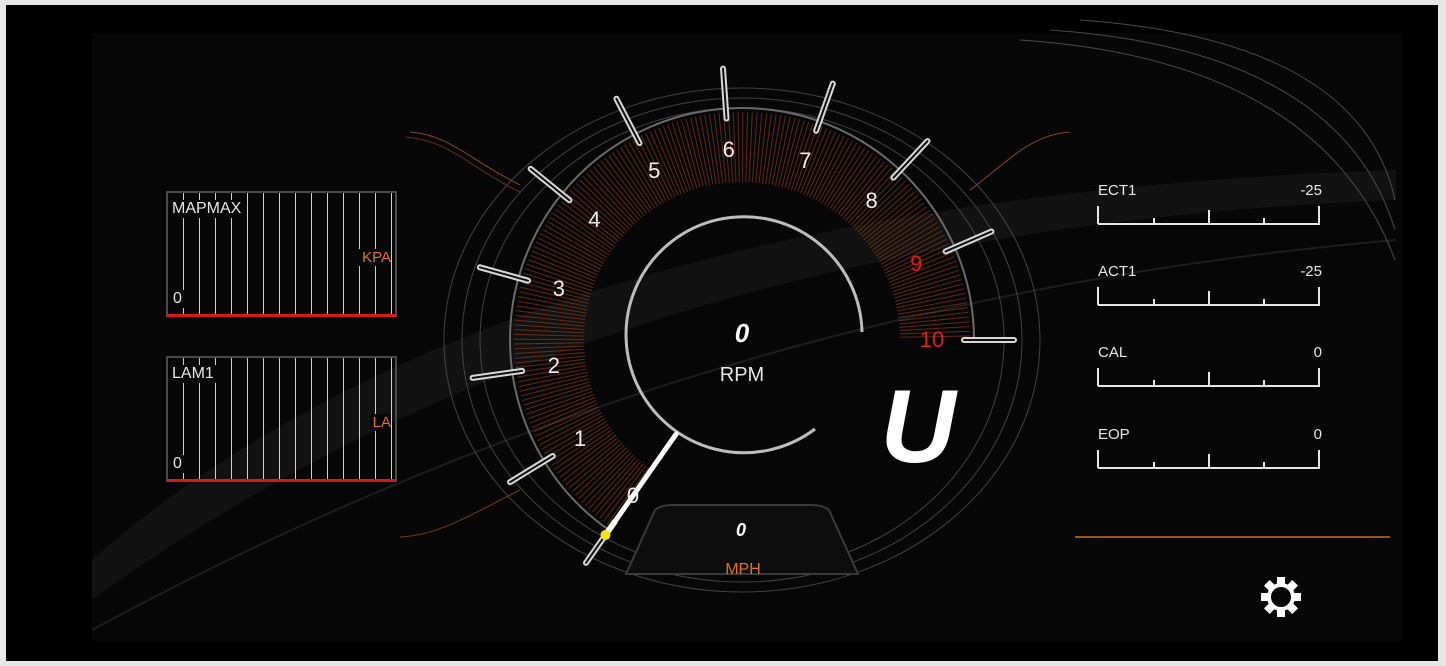  Describe the element at coordinates (1117, 190) in the screenshot. I see `sensor-label: ECT1` at that location.